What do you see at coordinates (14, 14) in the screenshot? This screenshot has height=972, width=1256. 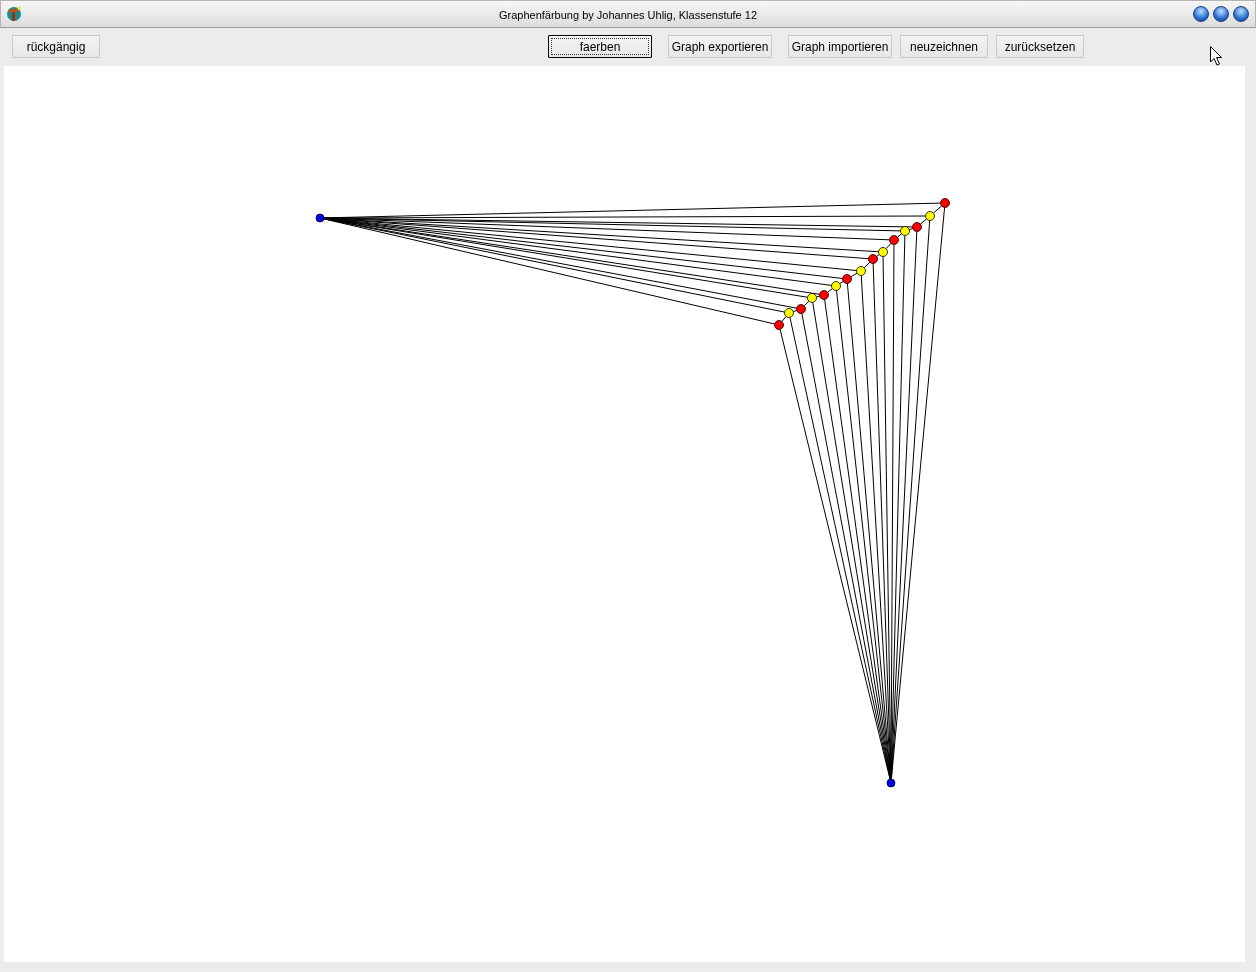 I see `app-icon` at bounding box center [14, 14].